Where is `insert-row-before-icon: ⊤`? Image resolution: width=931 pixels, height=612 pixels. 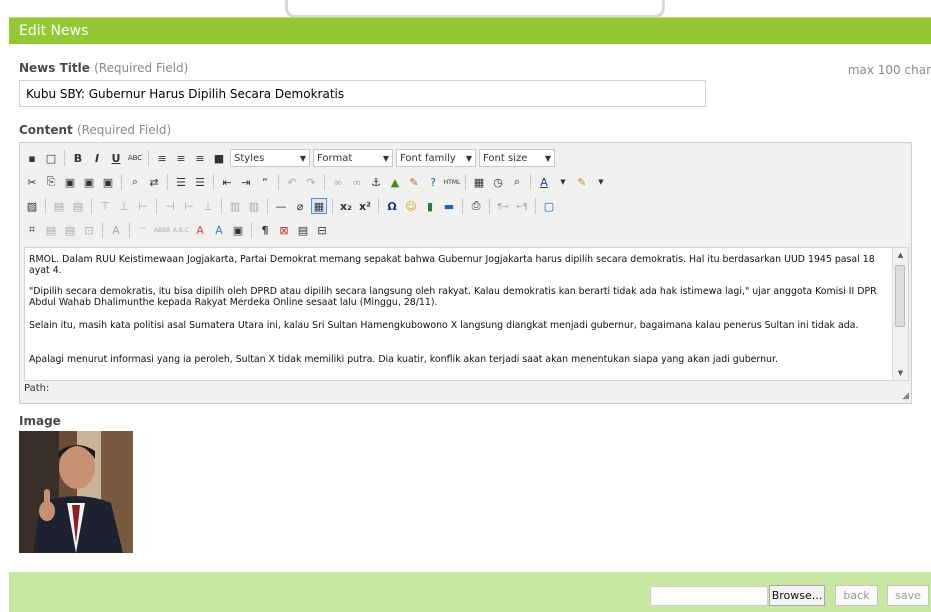 insert-row-before-icon: ⊤ is located at coordinates (105, 206).